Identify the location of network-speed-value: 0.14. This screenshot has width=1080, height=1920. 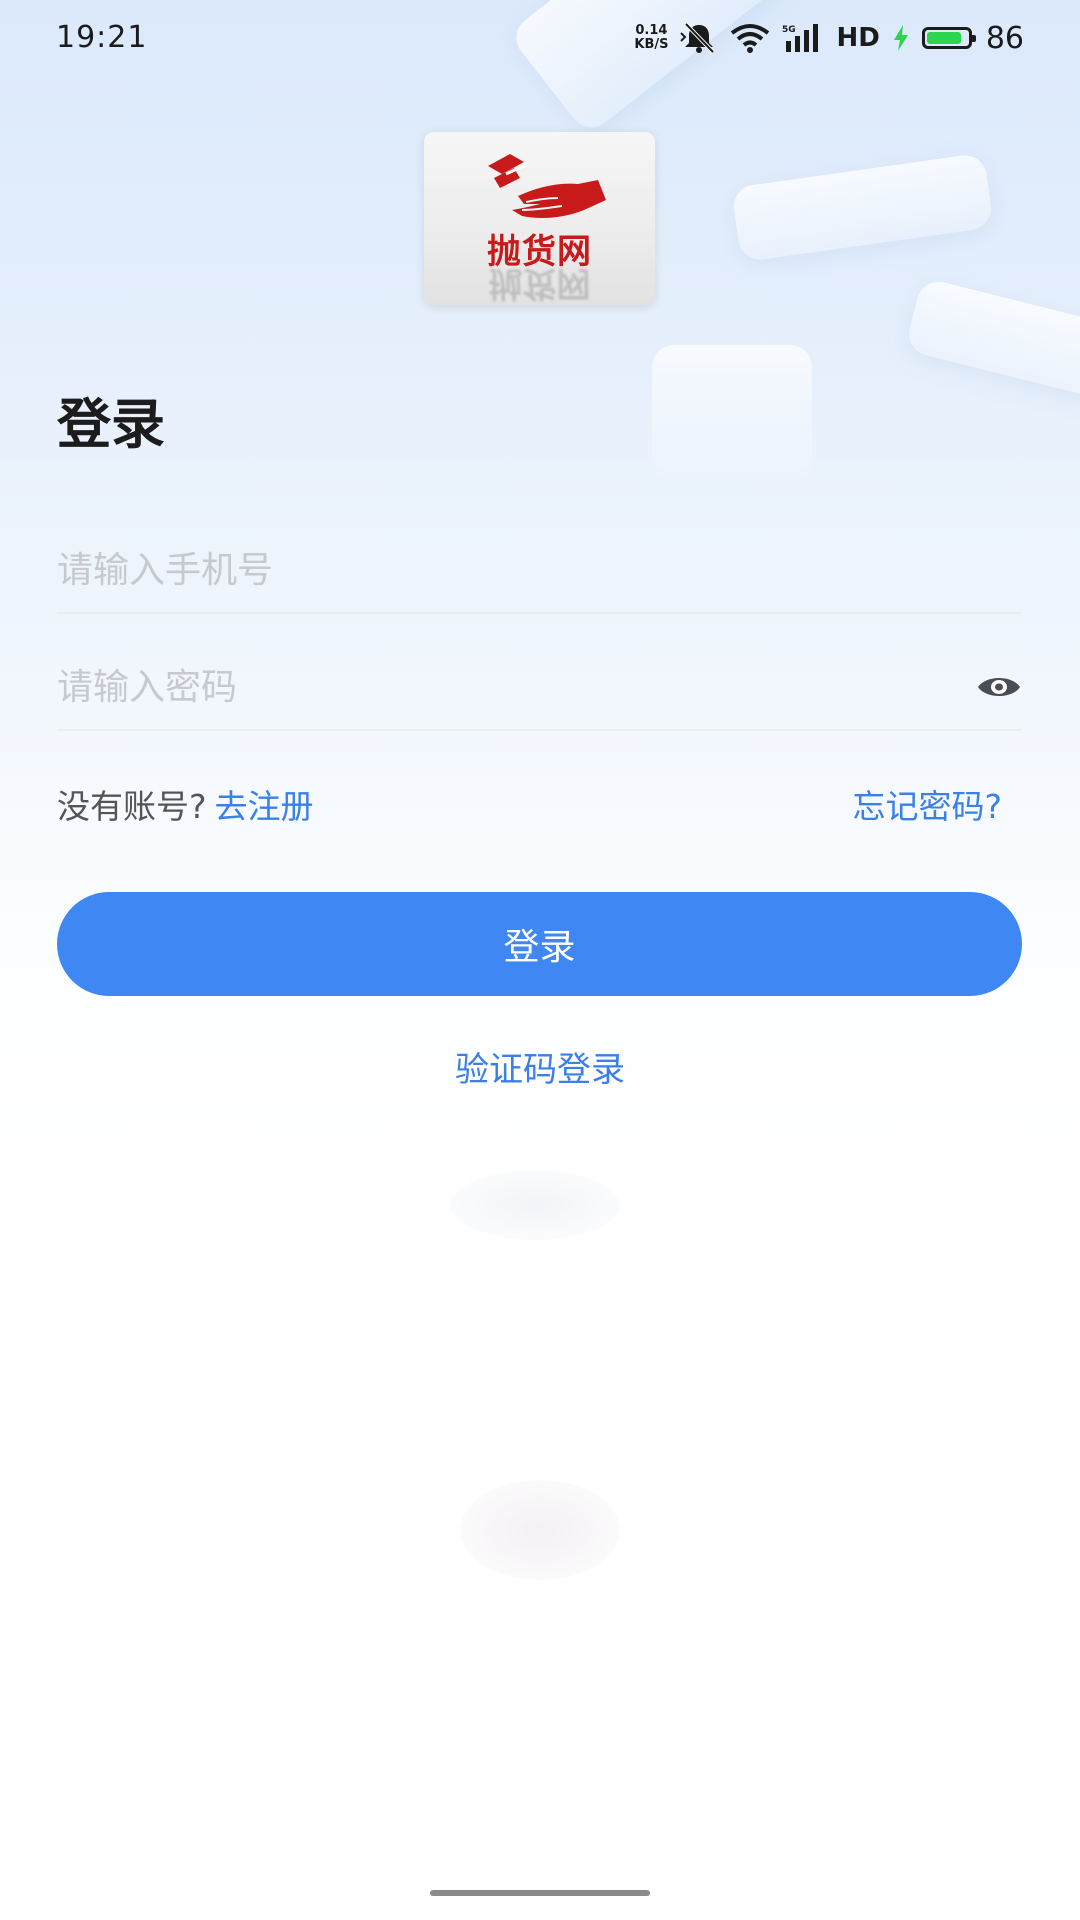
(651, 30).